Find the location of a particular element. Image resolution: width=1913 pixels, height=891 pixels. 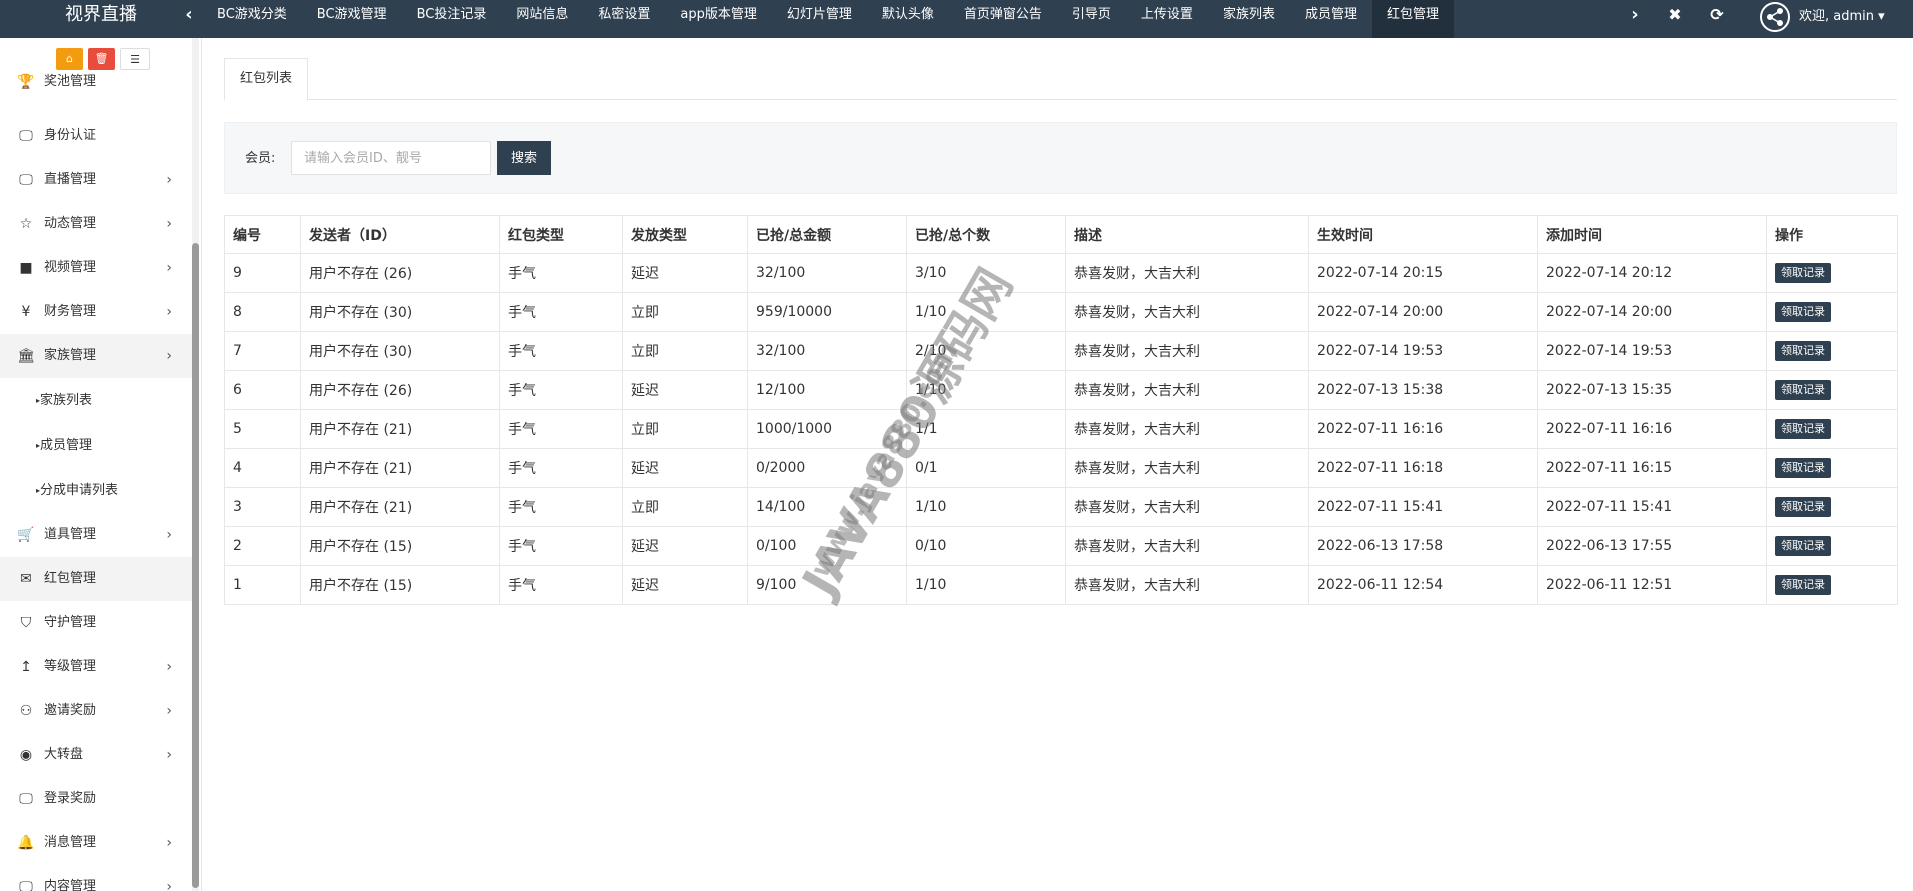

sidebar-item: ⚇ 邀请奖励 › is located at coordinates (98, 711).